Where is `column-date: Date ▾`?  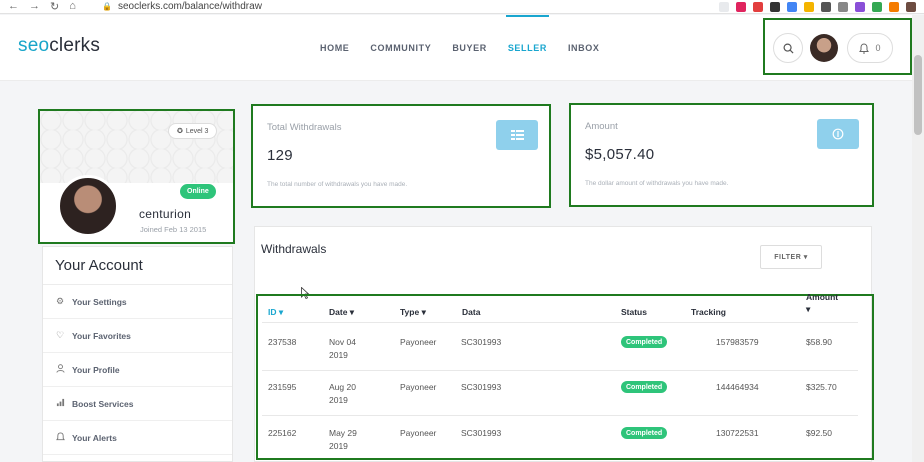 column-date: Date ▾ is located at coordinates (341, 312).